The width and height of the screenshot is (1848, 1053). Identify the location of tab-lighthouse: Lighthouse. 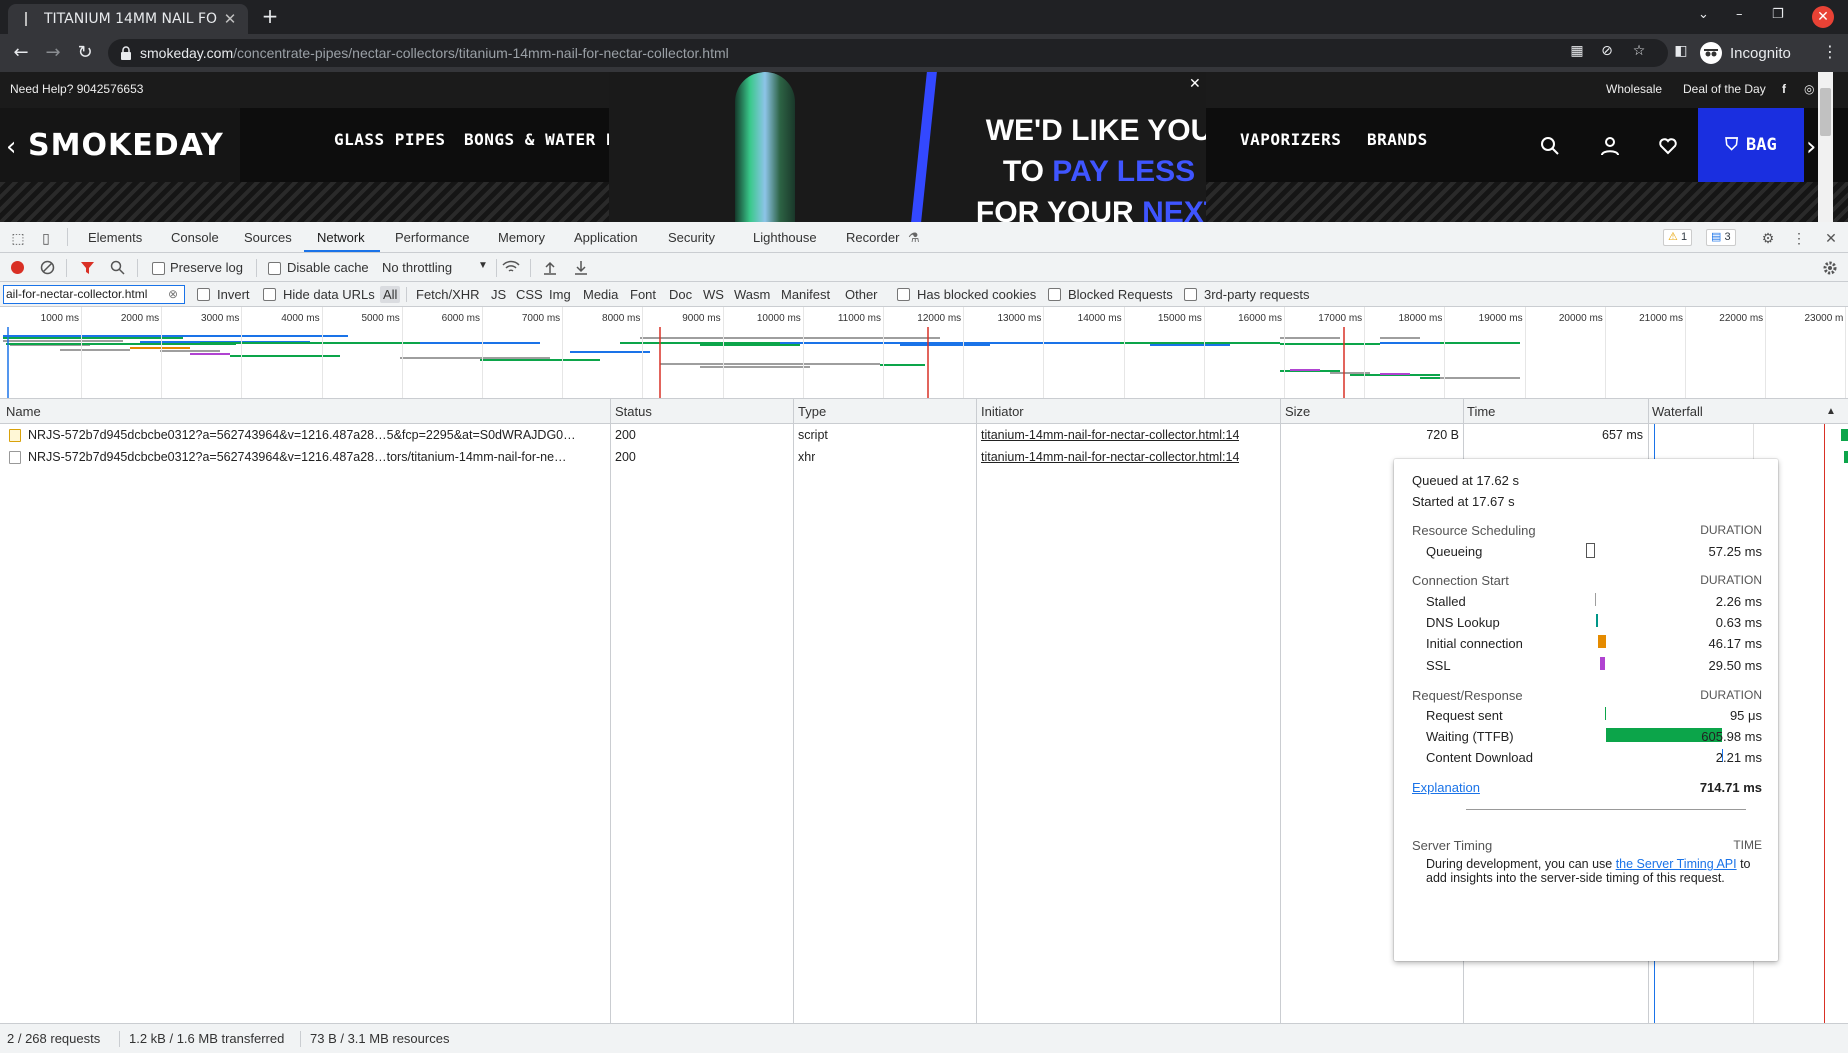
(785, 237).